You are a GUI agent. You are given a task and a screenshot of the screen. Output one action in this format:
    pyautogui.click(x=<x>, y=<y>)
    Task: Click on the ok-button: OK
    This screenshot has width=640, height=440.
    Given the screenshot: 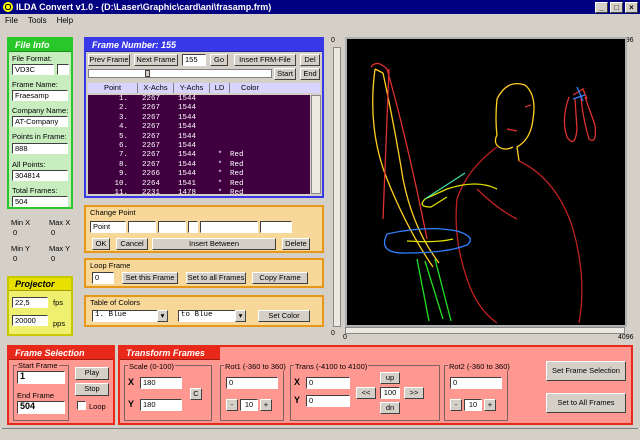 What is the action you would take?
    pyautogui.click(x=101, y=244)
    